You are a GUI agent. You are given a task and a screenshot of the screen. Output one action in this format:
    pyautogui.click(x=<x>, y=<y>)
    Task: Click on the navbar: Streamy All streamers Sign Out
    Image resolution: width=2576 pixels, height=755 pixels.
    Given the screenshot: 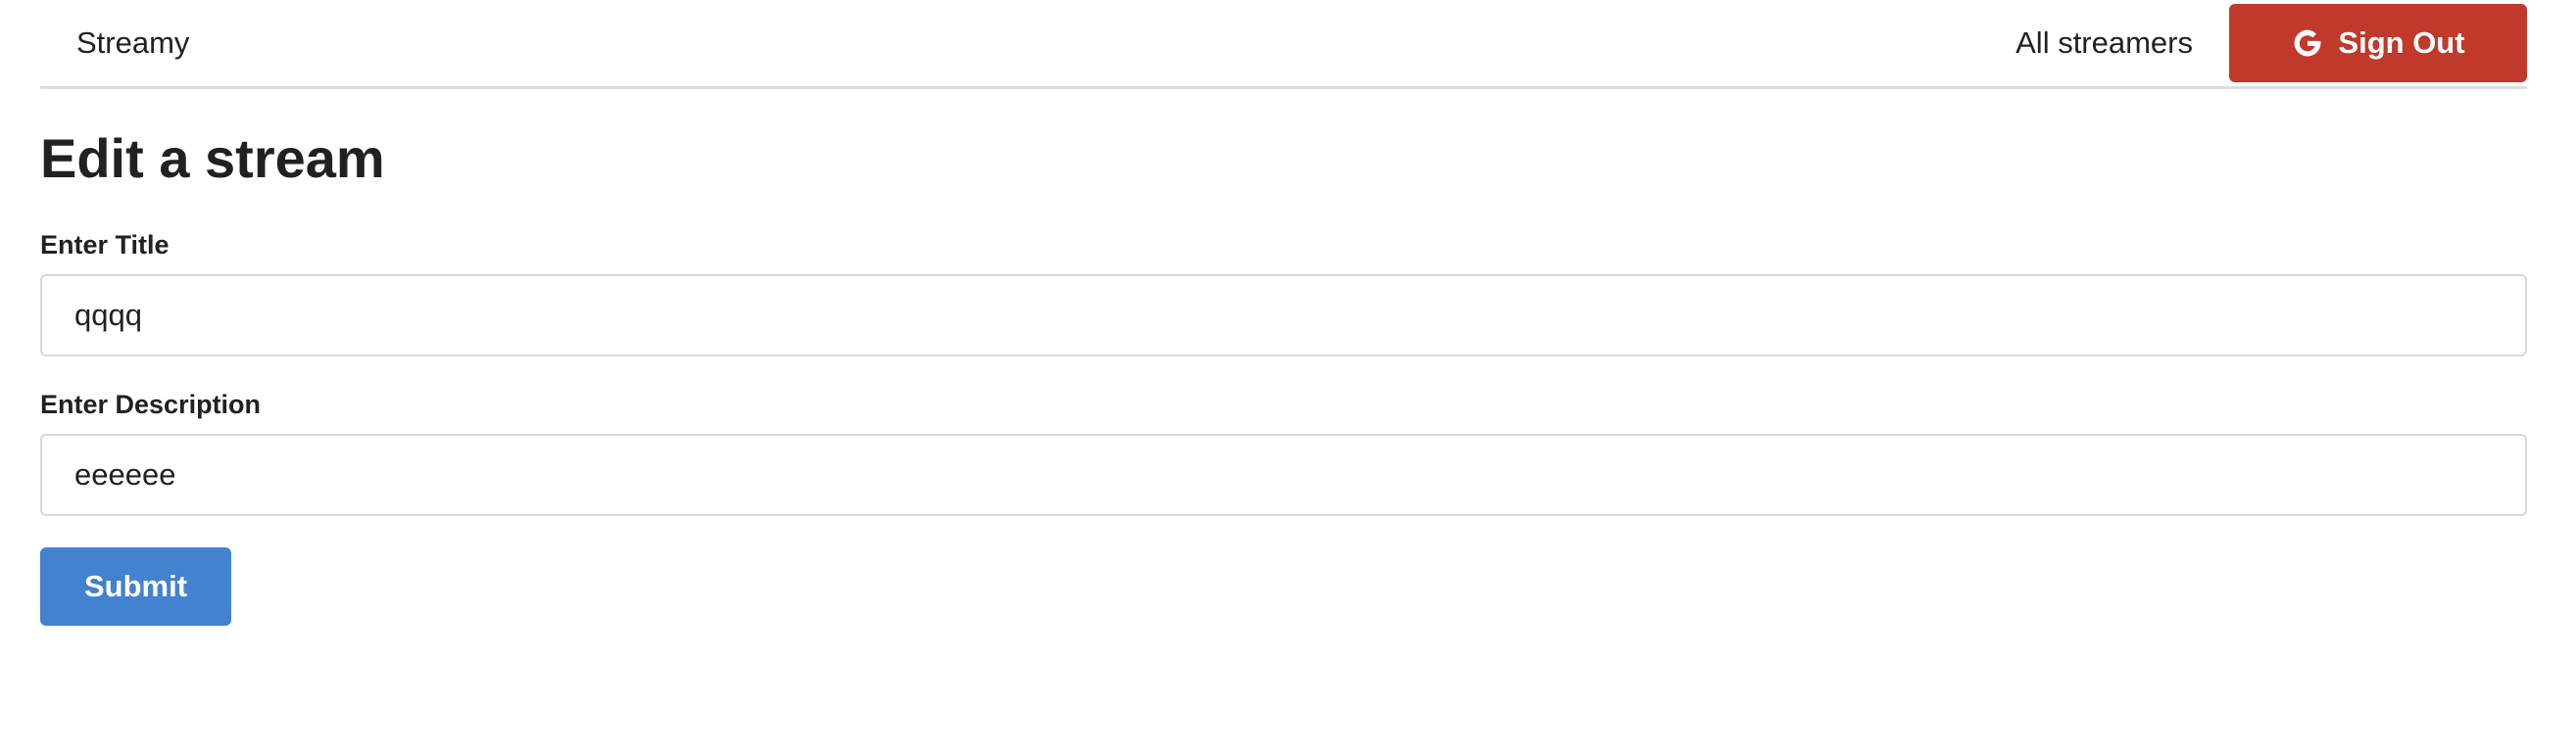 What is the action you would take?
    pyautogui.click(x=1283, y=44)
    